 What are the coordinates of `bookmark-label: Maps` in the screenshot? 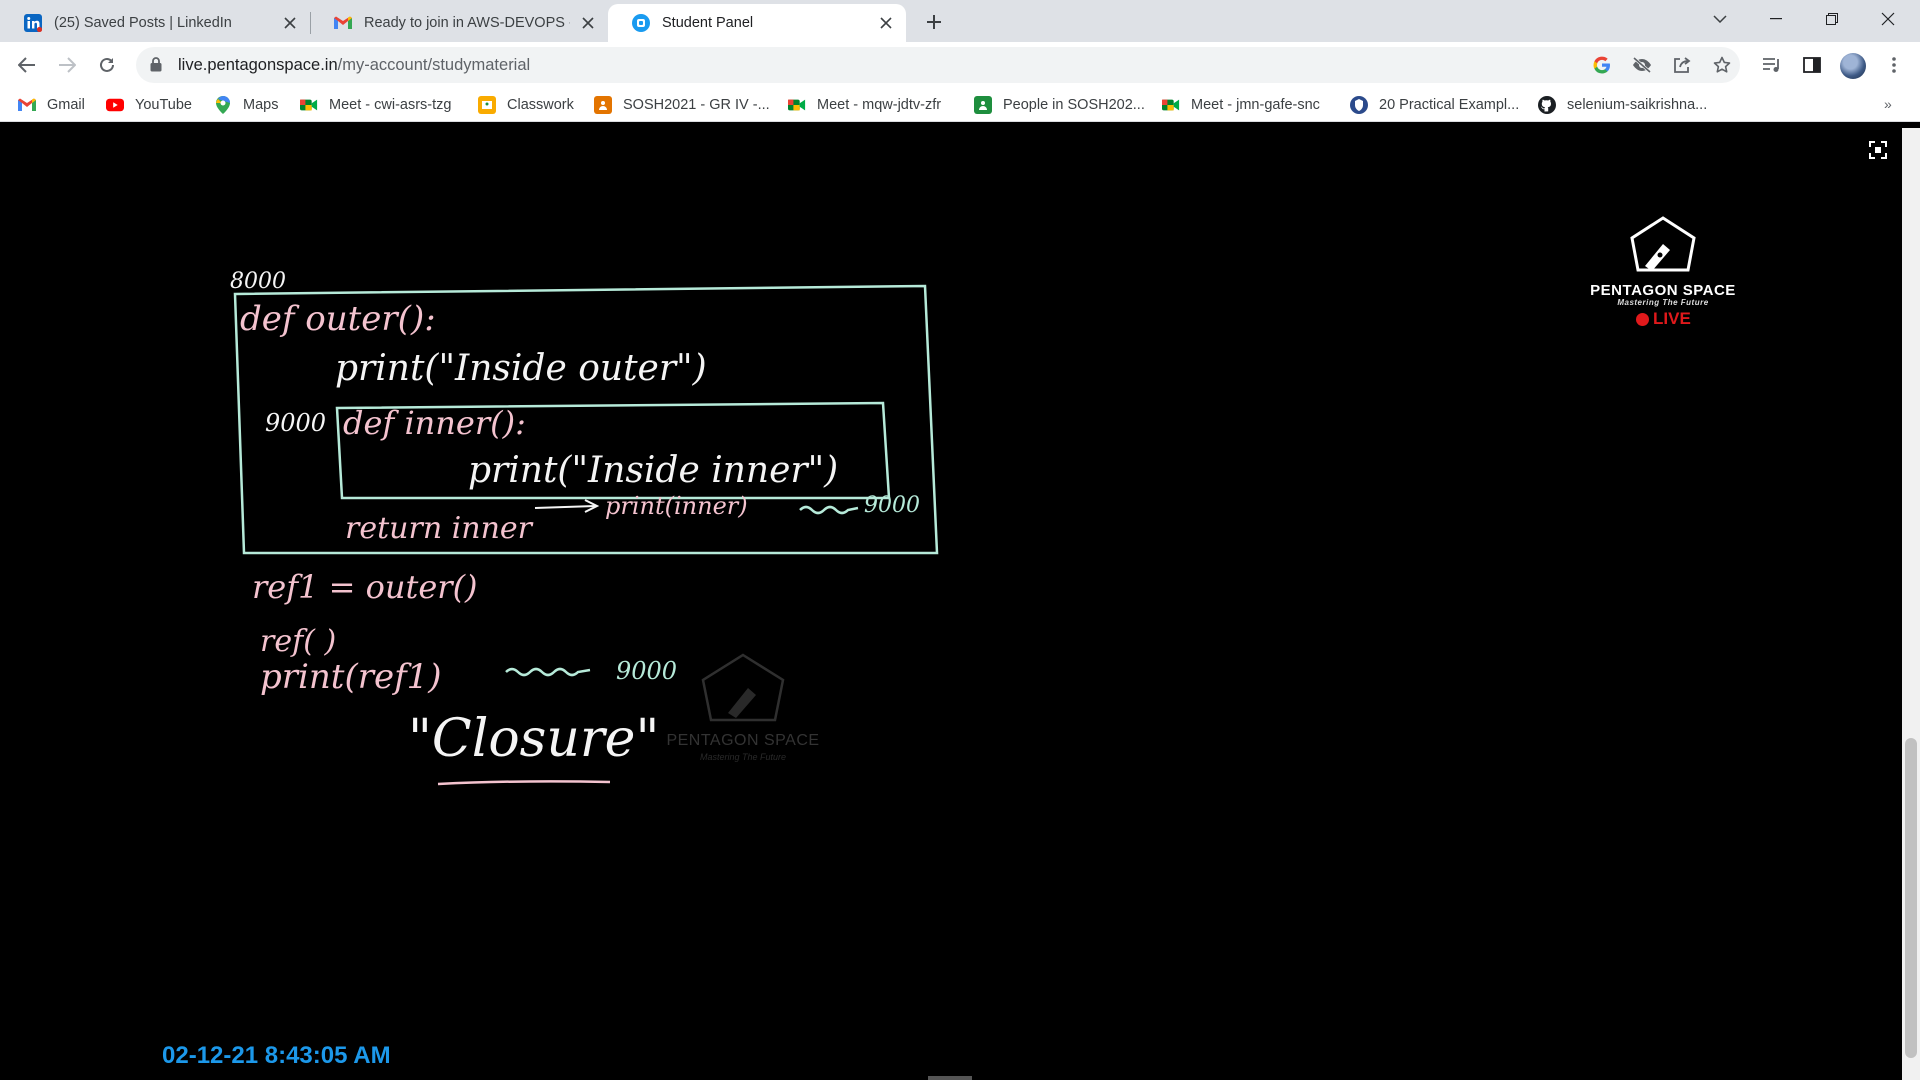 It's located at (261, 105).